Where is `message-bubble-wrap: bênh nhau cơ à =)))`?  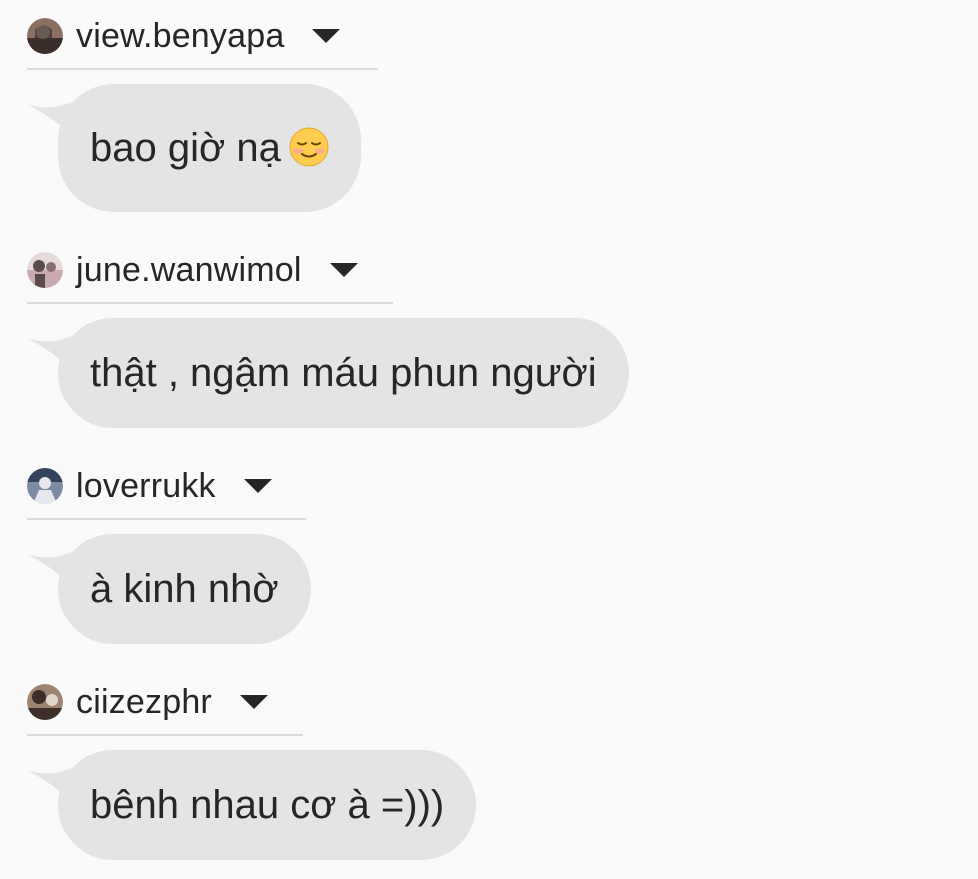 message-bubble-wrap: bênh nhau cơ à =))) is located at coordinates (252, 805).